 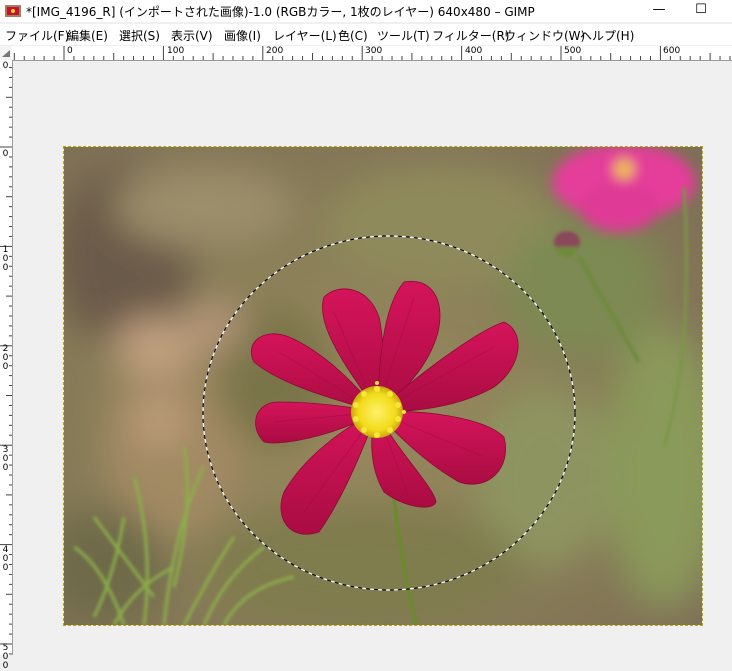 What do you see at coordinates (37, 35) in the screenshot?
I see `menu-file: ファイル(F)` at bounding box center [37, 35].